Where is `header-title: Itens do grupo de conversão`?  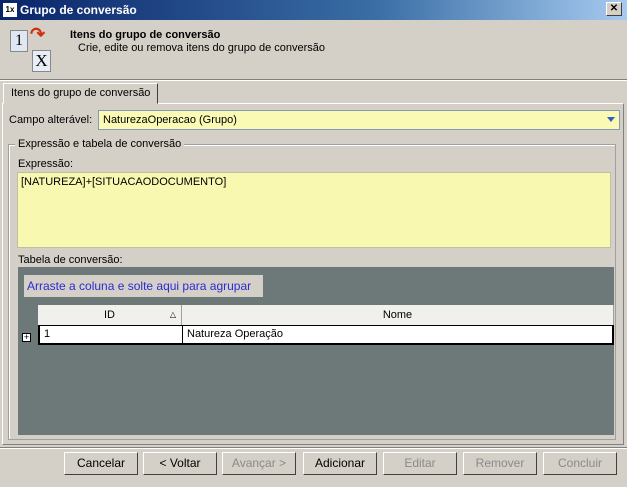 header-title: Itens do grupo de conversão is located at coordinates (145, 35).